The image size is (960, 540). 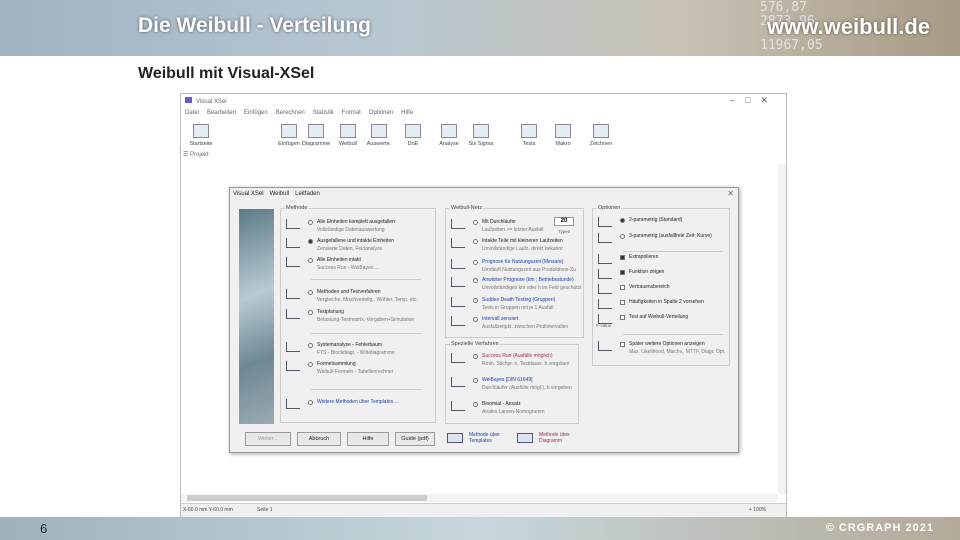 What do you see at coordinates (256, 316) in the screenshot?
I see `decorative-image` at bounding box center [256, 316].